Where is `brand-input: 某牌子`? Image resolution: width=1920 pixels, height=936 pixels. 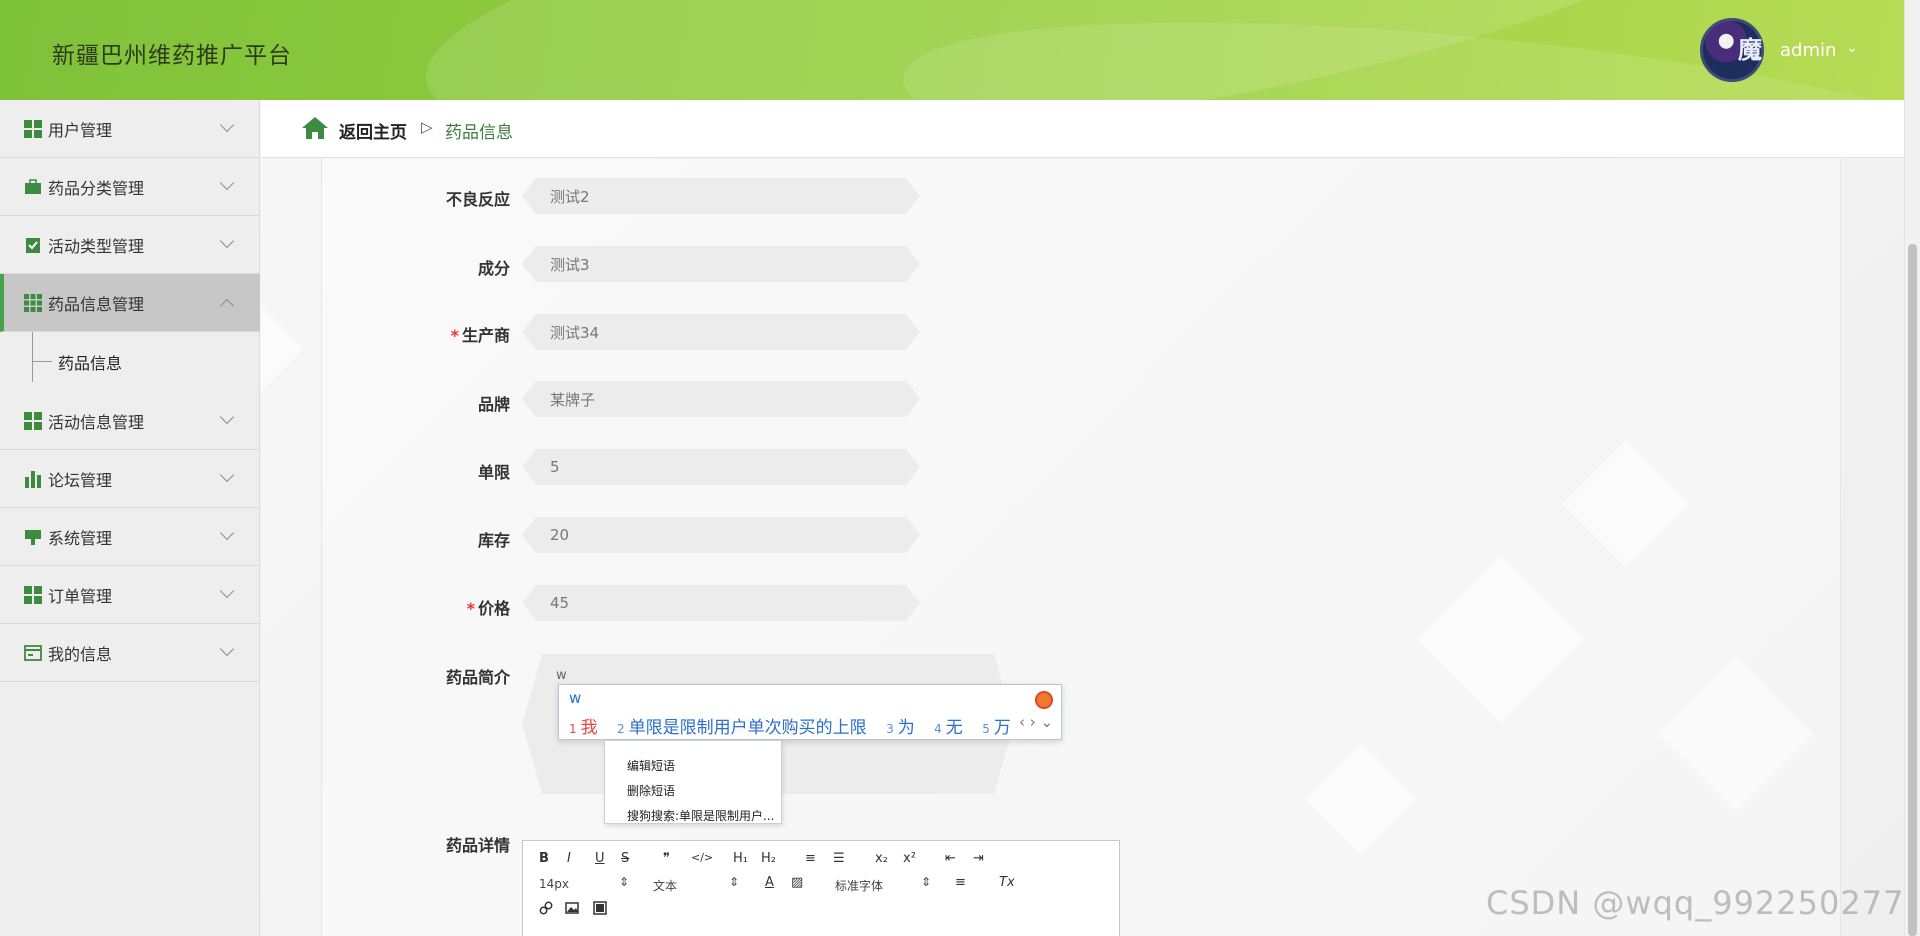
brand-input: 某牌子 is located at coordinates (721, 399).